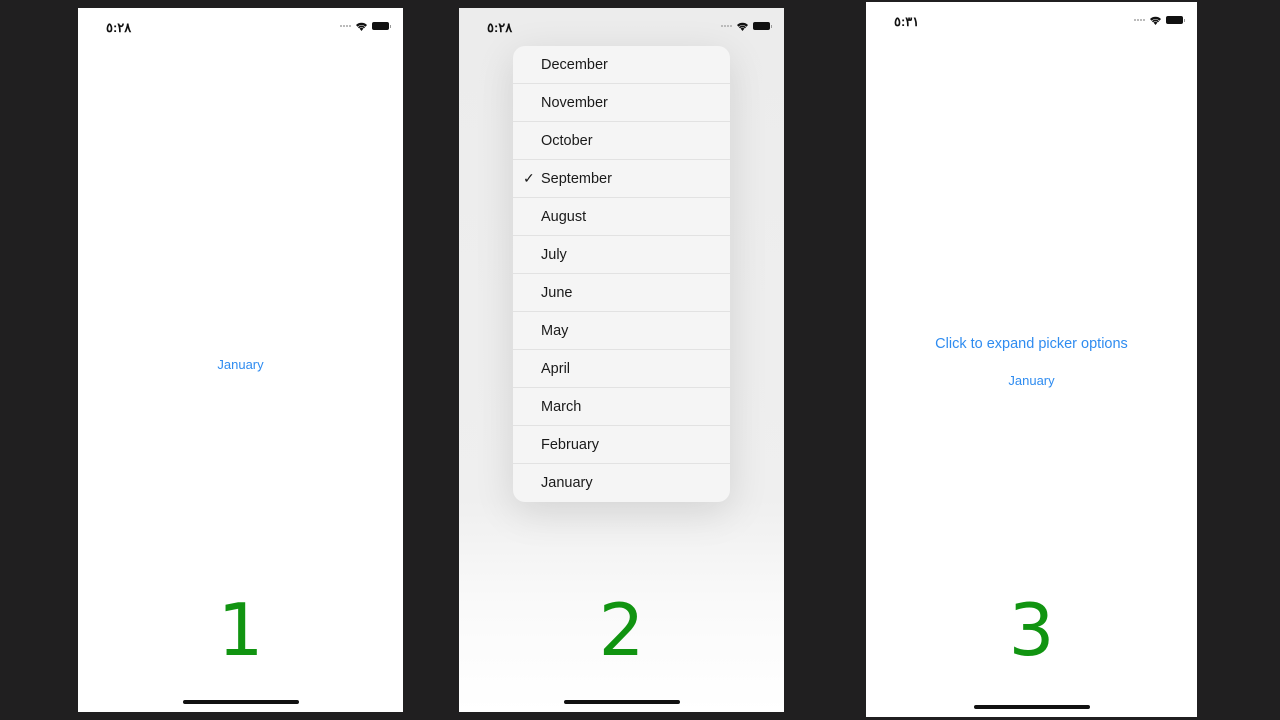 The height and width of the screenshot is (720, 1280). Describe the element at coordinates (576, 178) in the screenshot. I see `menu-item-label: September` at that location.